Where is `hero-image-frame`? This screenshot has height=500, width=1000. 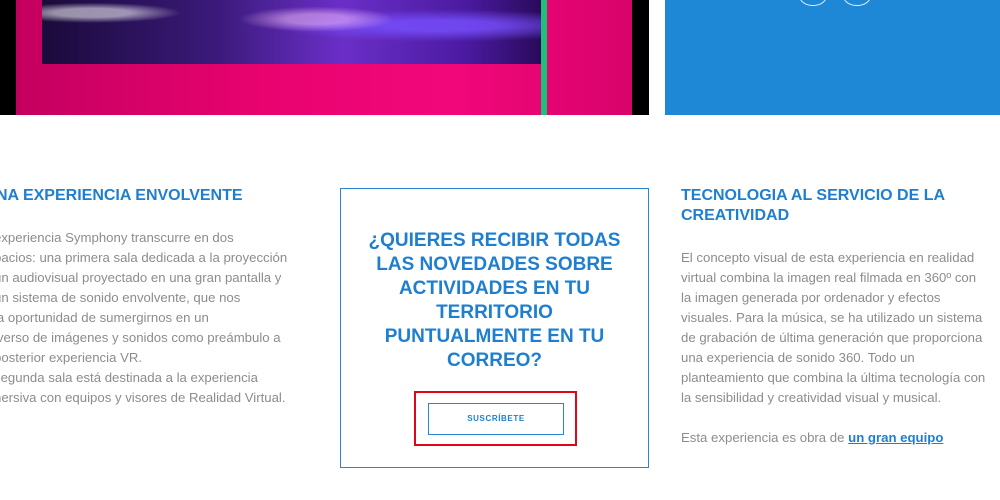 hero-image-frame is located at coordinates (324, 57).